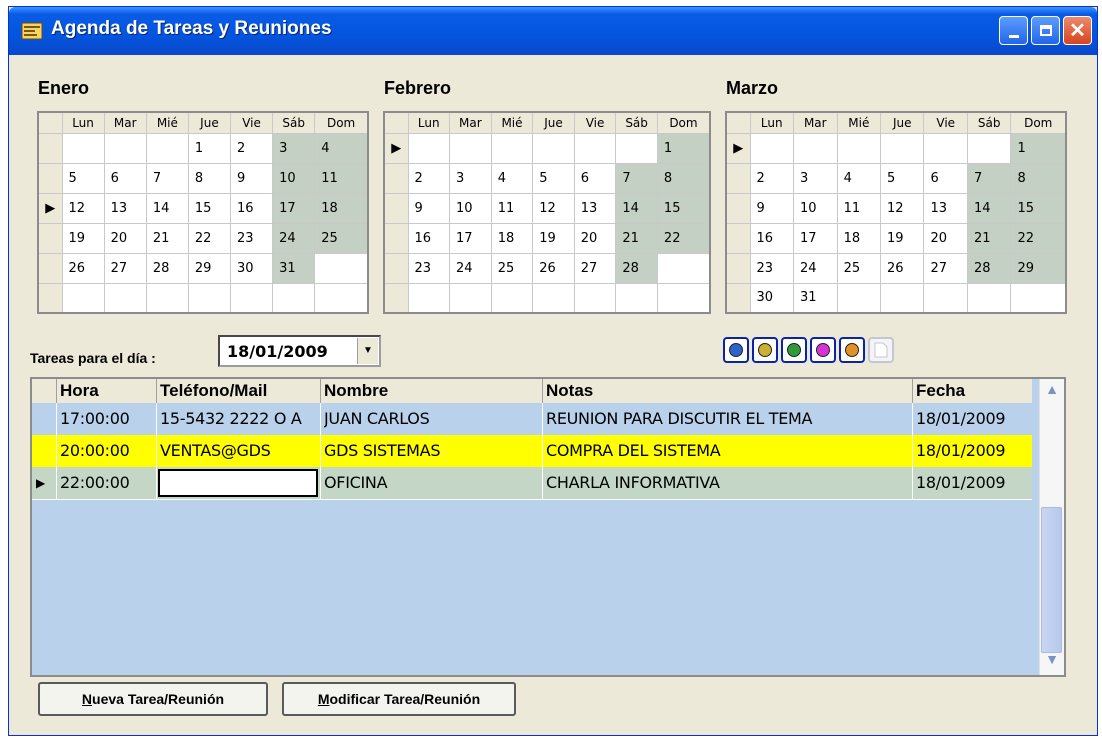 This screenshot has width=1102, height=742. I want to click on cell-contacto: VENTAS@GDS, so click(239, 450).